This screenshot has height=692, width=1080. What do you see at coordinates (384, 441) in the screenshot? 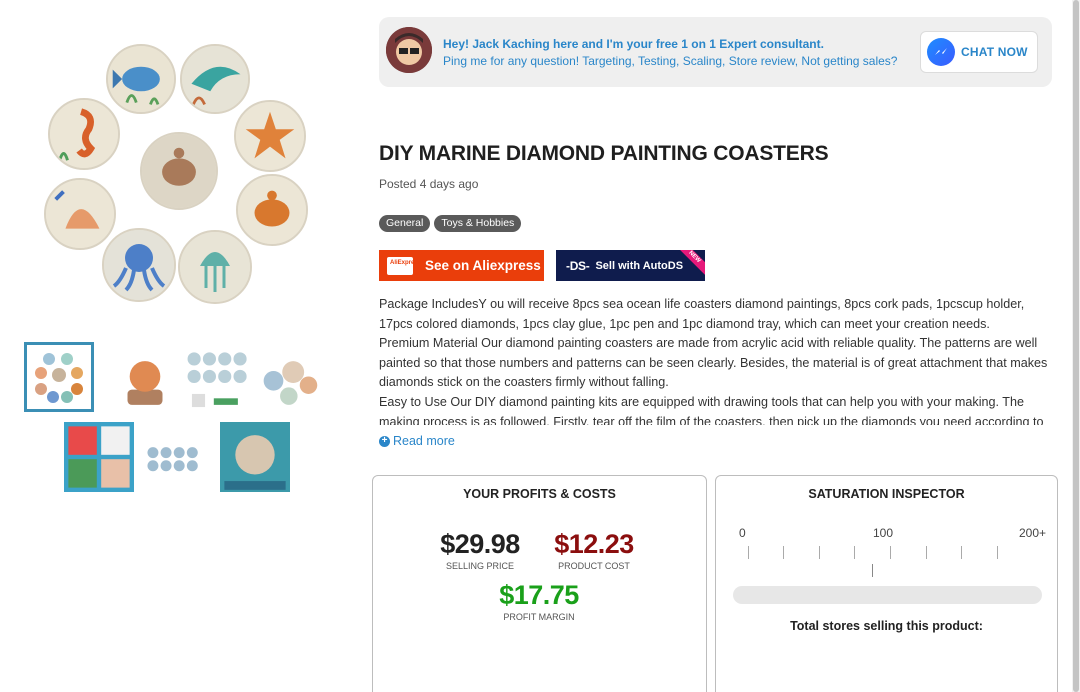
I see `plus-circle-icon: +` at bounding box center [384, 441].